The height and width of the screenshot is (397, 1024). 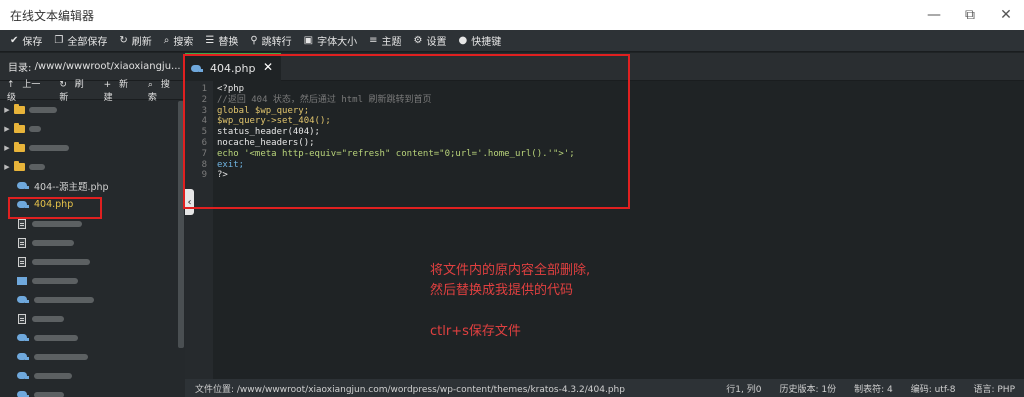 I want to click on image-file-icon, so click(x=22, y=280).